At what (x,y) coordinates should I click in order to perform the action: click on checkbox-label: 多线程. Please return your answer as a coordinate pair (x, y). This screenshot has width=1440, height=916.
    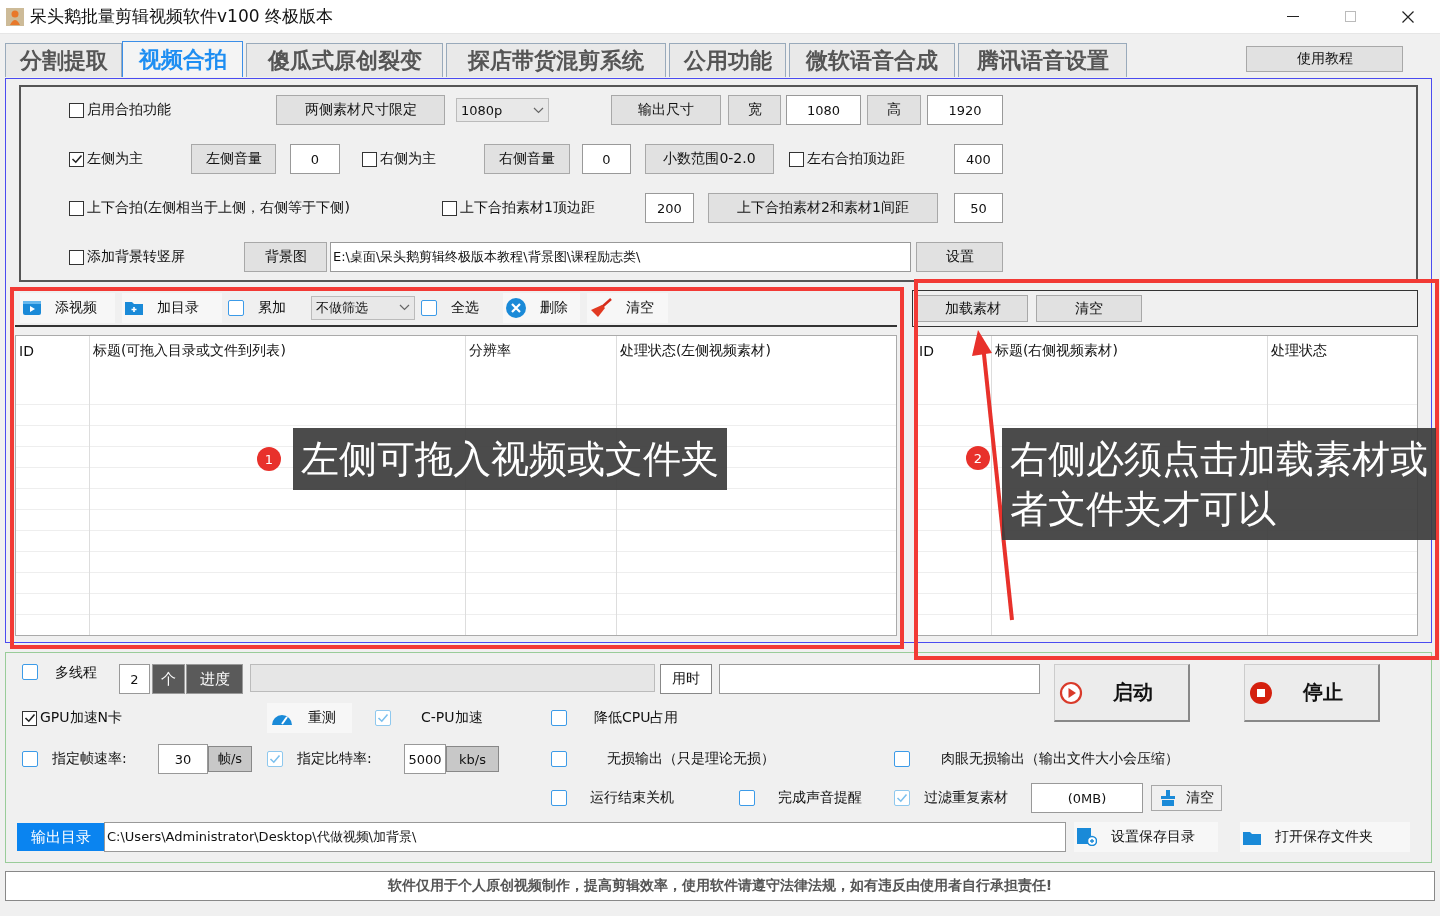
    Looking at the image, I should click on (76, 673).